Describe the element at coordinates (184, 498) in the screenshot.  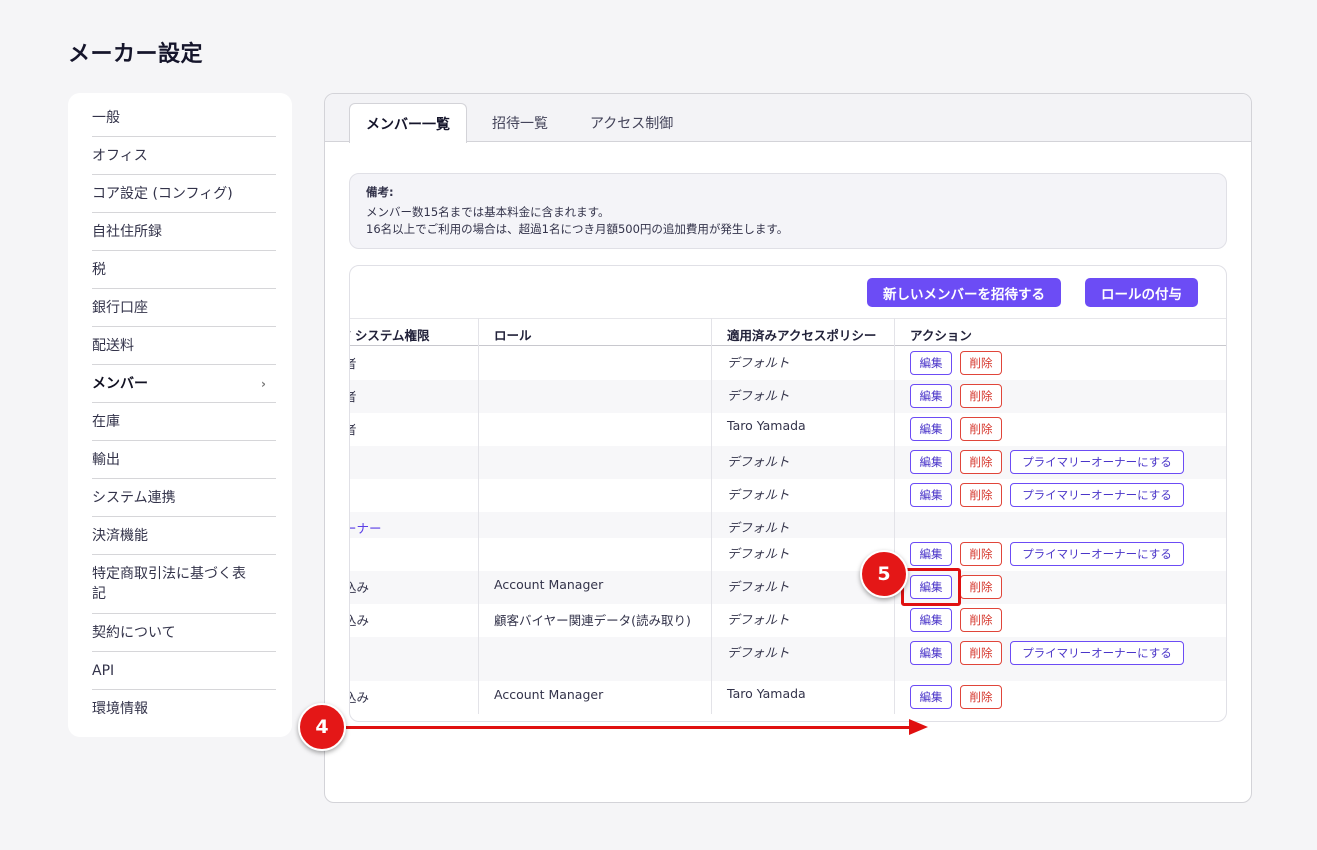
I see `sidebar-item-integrations: システム連携` at that location.